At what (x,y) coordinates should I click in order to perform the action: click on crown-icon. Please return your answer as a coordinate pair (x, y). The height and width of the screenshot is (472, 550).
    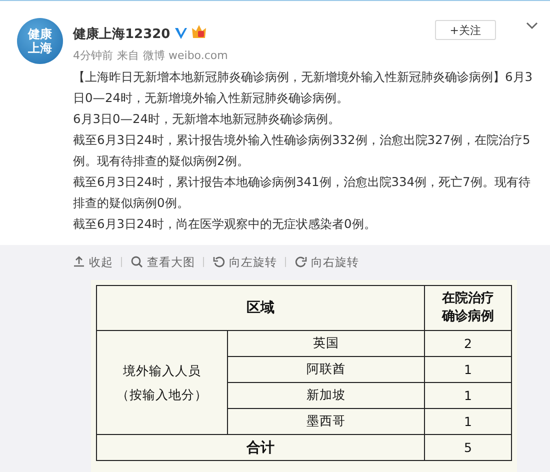
    Looking at the image, I should click on (199, 31).